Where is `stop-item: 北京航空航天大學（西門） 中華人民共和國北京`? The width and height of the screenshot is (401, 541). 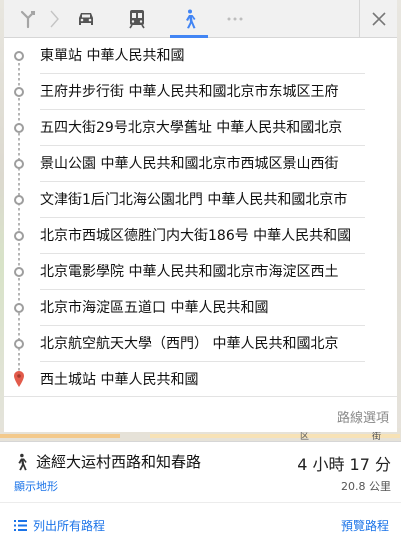
stop-item: 北京航空航天大學（西門） 中華人民共和國北京 is located at coordinates (200, 344).